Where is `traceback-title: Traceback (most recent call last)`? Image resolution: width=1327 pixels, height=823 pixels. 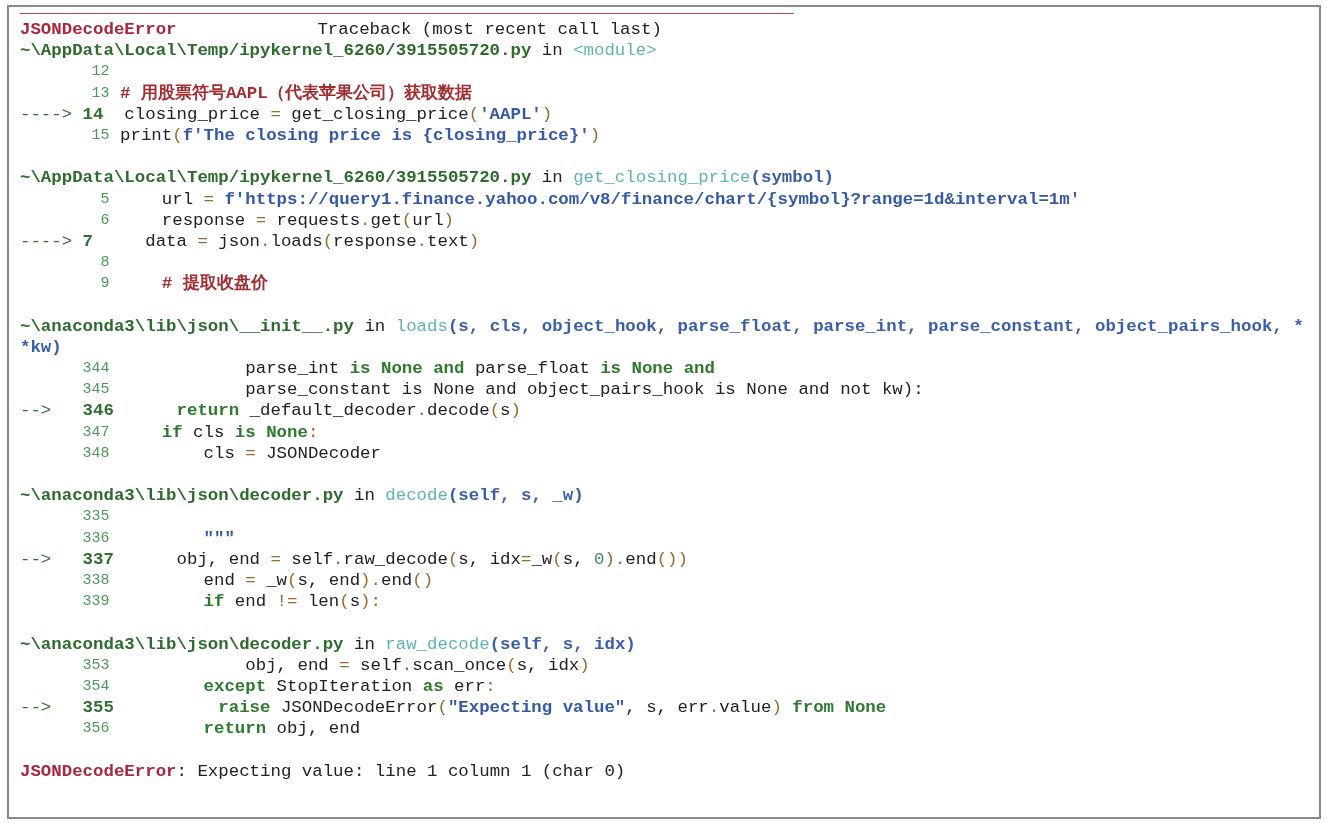
traceback-title: Traceback (most recent call last) is located at coordinates (489, 30).